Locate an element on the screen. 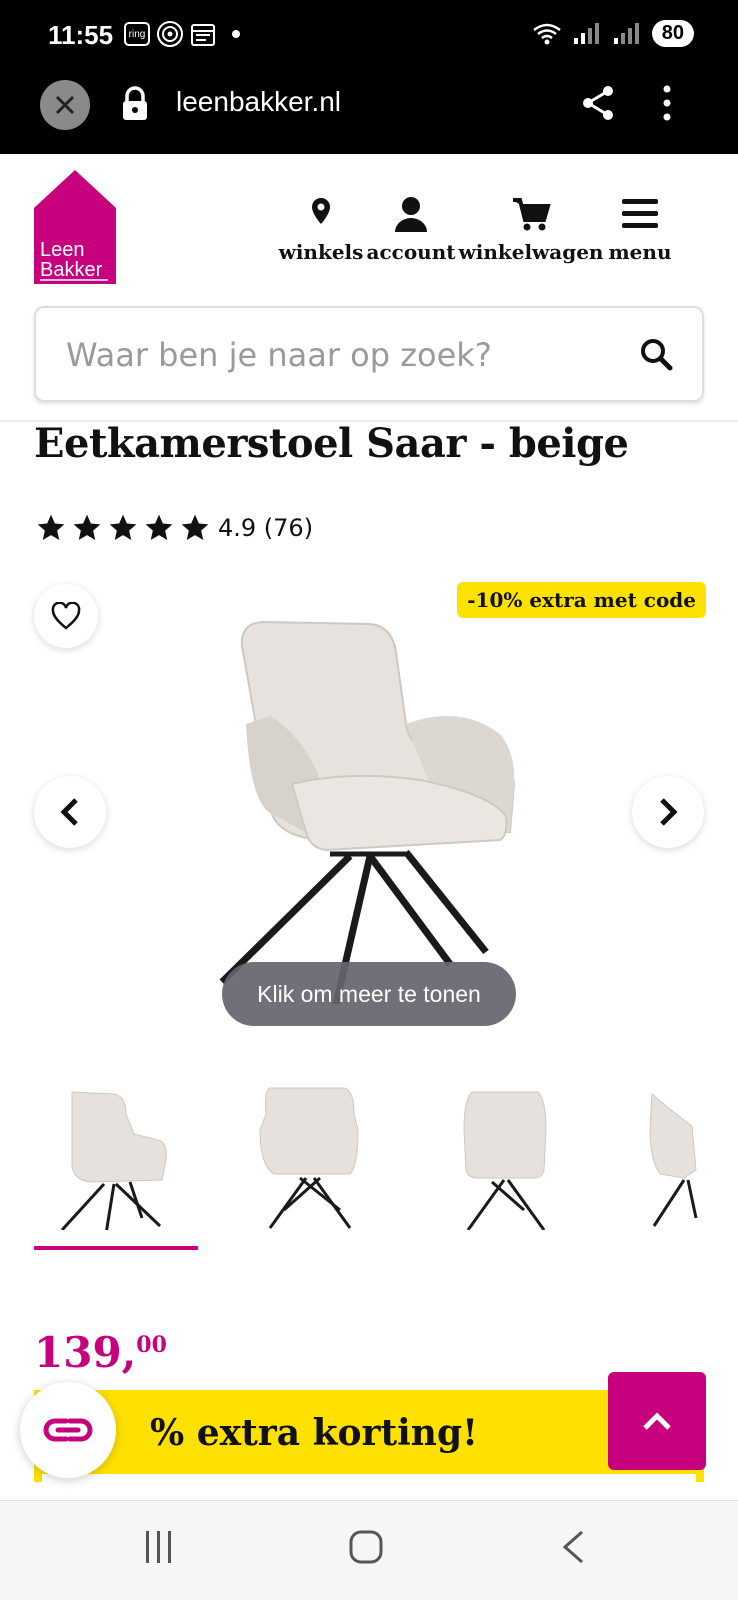 The width and height of the screenshot is (738, 1600). gallery-next-button is located at coordinates (668, 812).